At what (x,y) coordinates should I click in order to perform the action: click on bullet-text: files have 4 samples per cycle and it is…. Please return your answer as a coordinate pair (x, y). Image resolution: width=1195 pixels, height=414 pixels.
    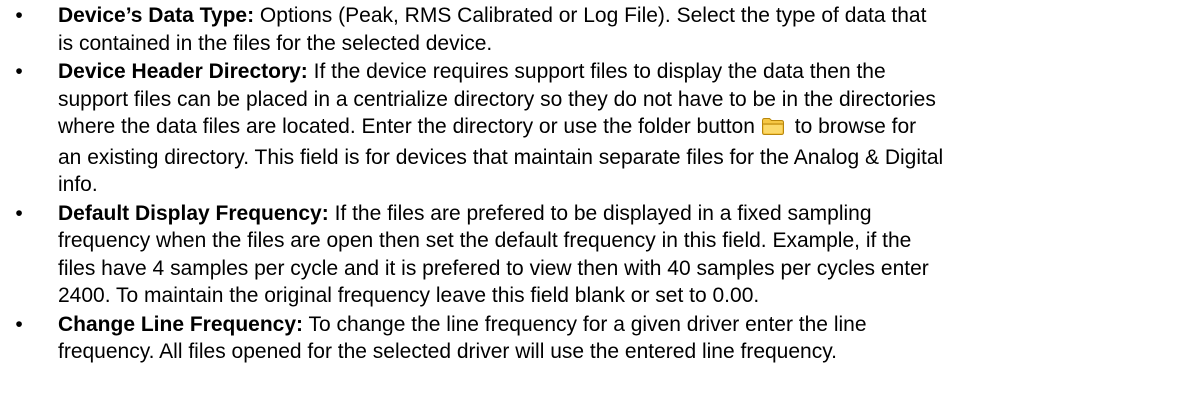
    Looking at the image, I should click on (493, 268).